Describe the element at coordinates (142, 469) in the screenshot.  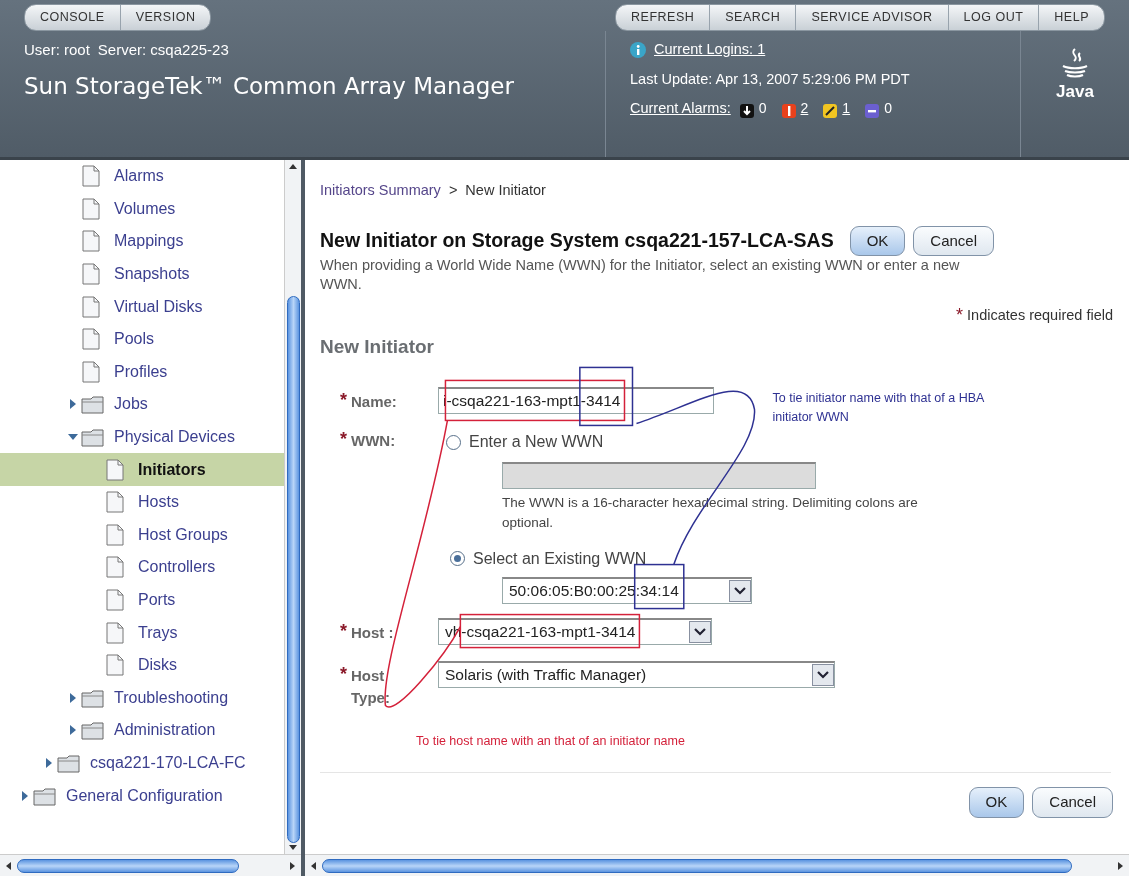
I see `tree-item: Initiators` at that location.